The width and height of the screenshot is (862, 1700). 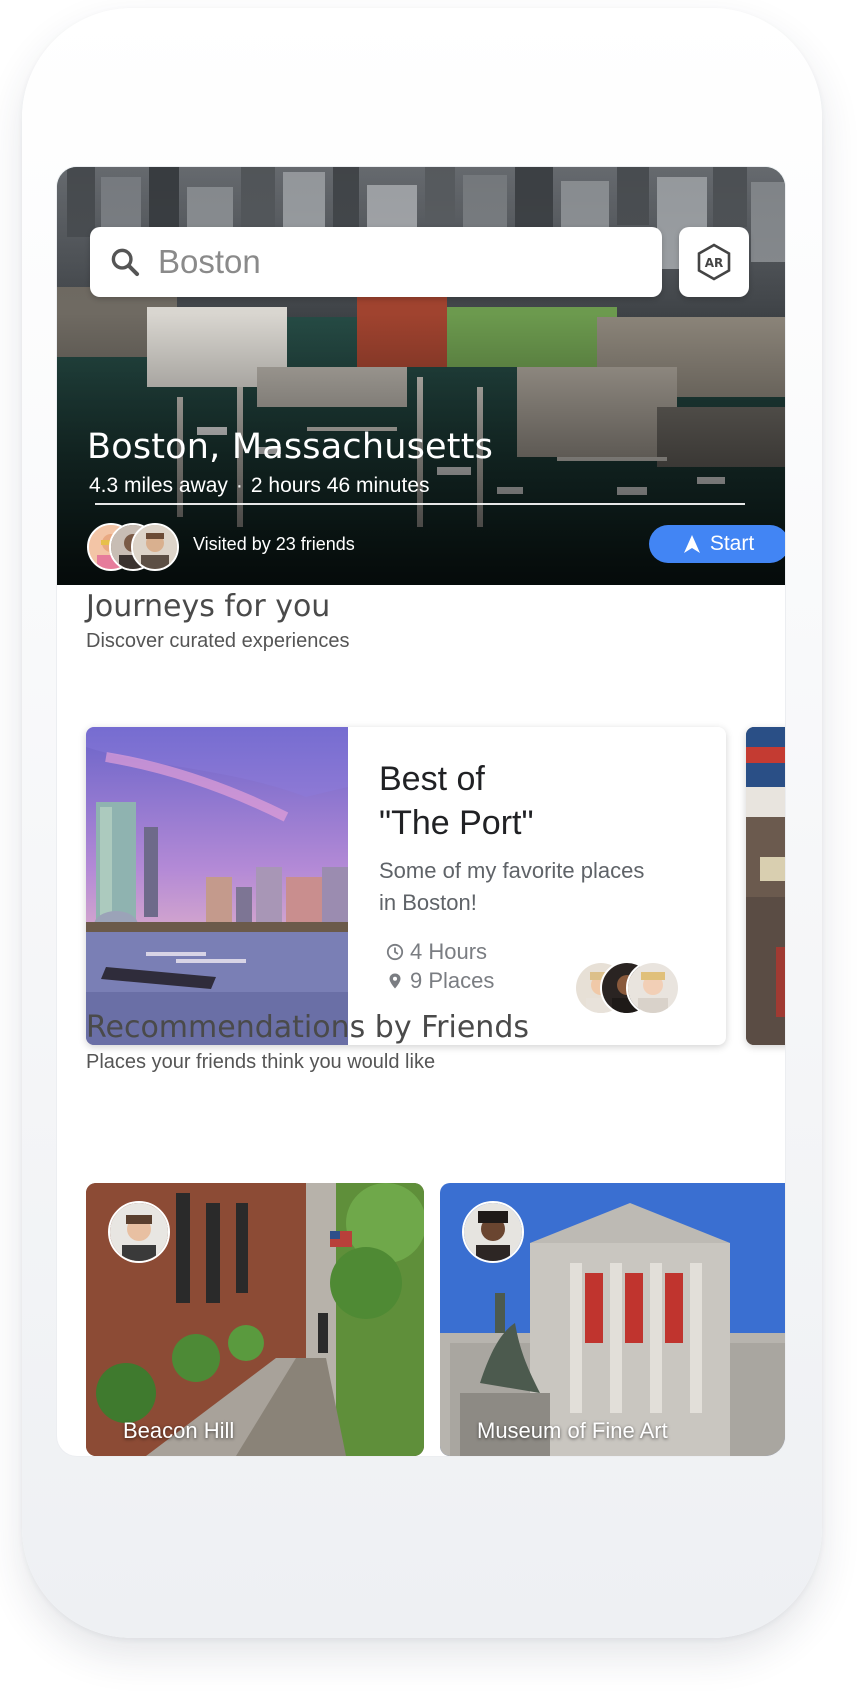 What do you see at coordinates (452, 980) in the screenshot?
I see `journey-places-label: 9 Places` at bounding box center [452, 980].